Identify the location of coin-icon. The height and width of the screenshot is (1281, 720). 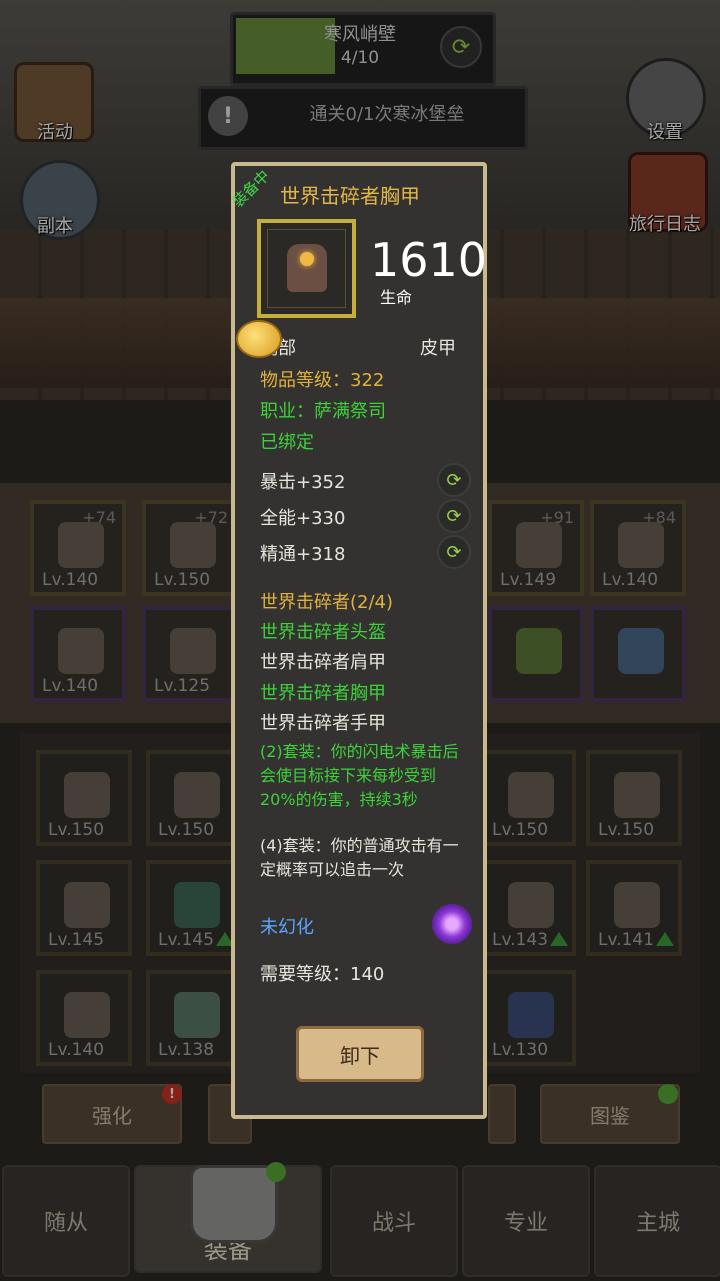
(259, 339).